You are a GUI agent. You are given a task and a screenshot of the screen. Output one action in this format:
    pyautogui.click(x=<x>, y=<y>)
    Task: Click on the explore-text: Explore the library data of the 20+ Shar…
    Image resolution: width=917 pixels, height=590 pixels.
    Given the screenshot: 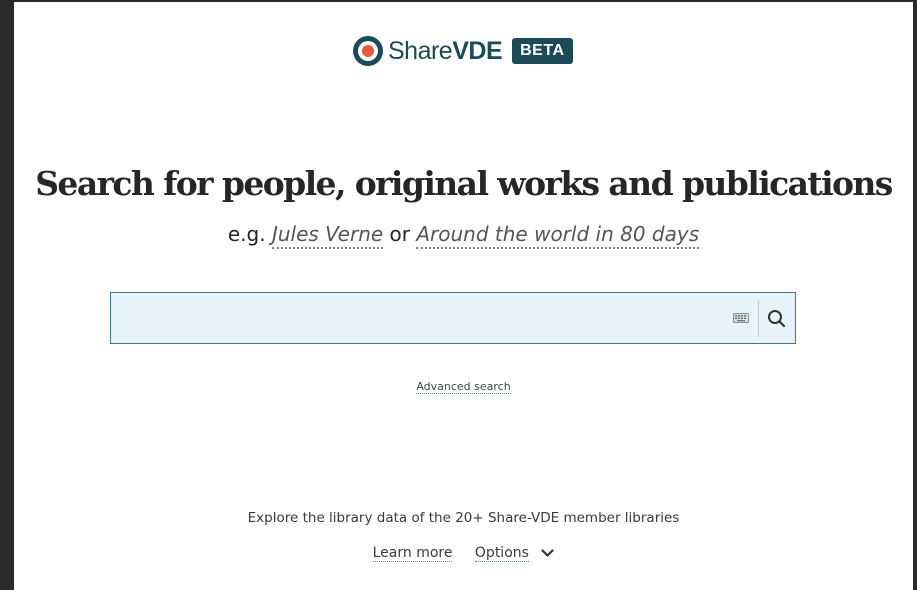 What is the action you would take?
    pyautogui.click(x=463, y=518)
    